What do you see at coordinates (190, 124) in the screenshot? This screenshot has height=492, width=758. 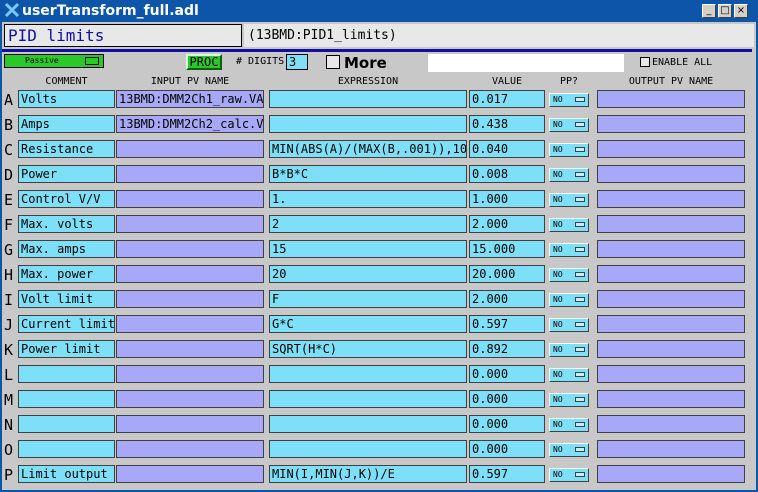 I see `input-pv-field: 13BMD:DMM2Ch2_calc.VAL` at bounding box center [190, 124].